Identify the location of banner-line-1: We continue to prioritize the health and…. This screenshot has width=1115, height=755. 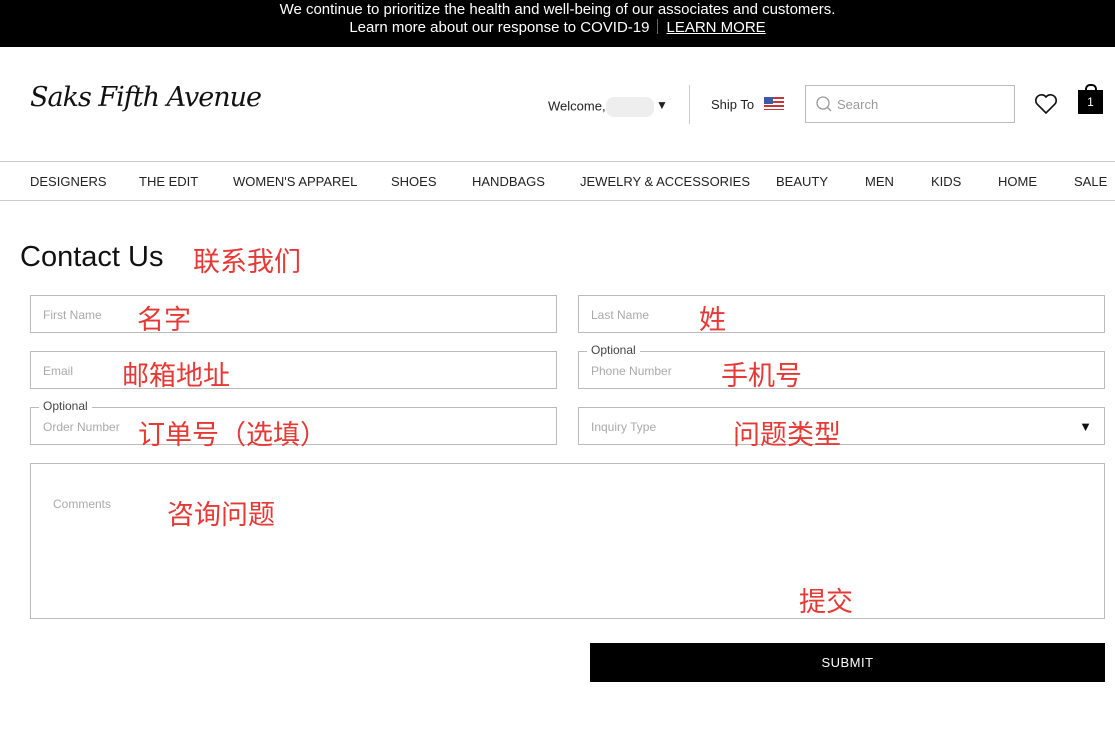
(557, 9).